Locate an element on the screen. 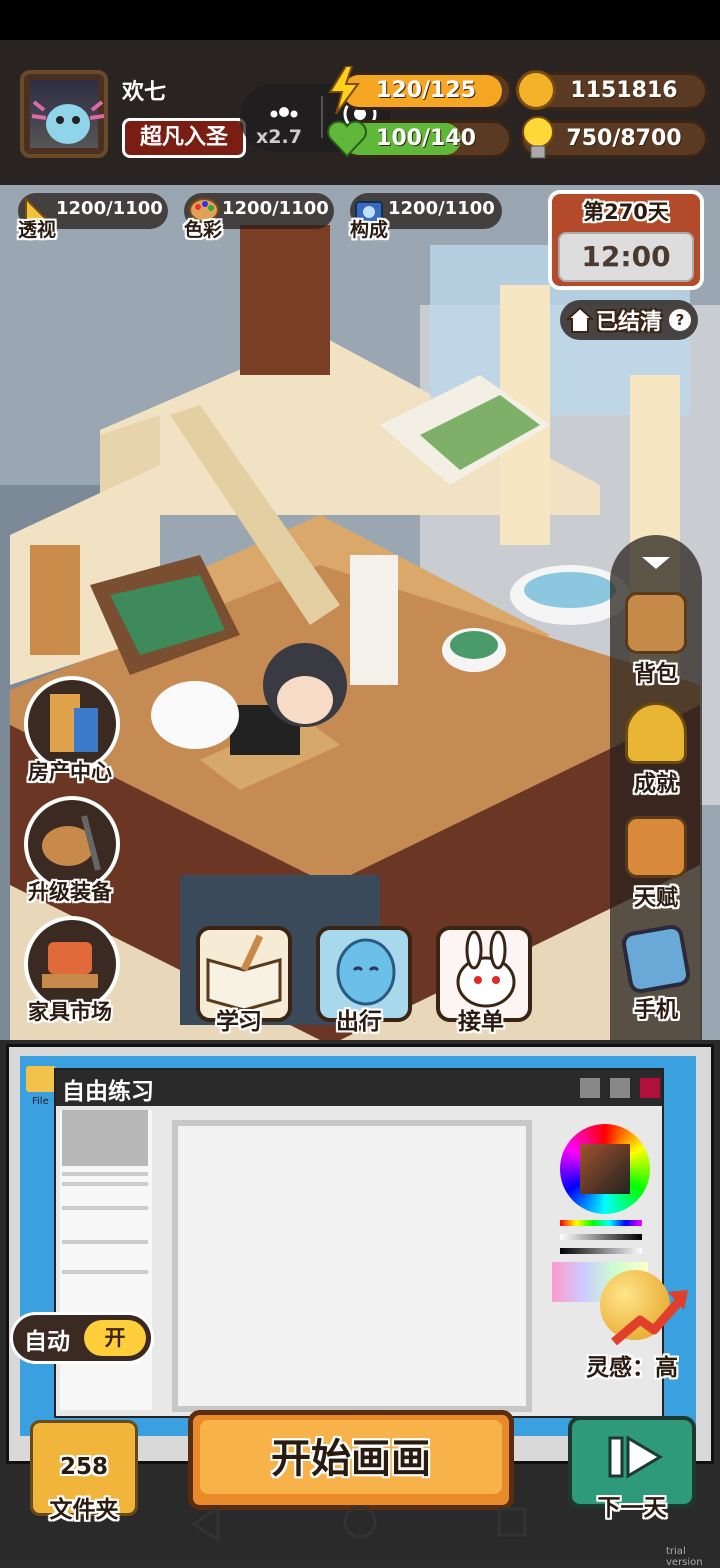  skill-composition: 1200/1100 构成 is located at coordinates (426, 217).